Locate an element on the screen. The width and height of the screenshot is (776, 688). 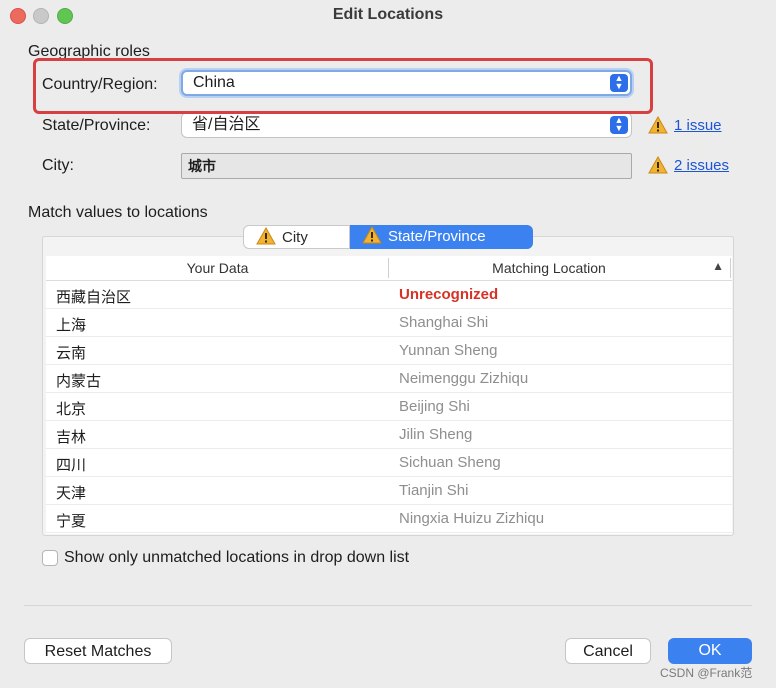
state-province-select: 省/自治区 ▲ ▼ is located at coordinates (406, 125).